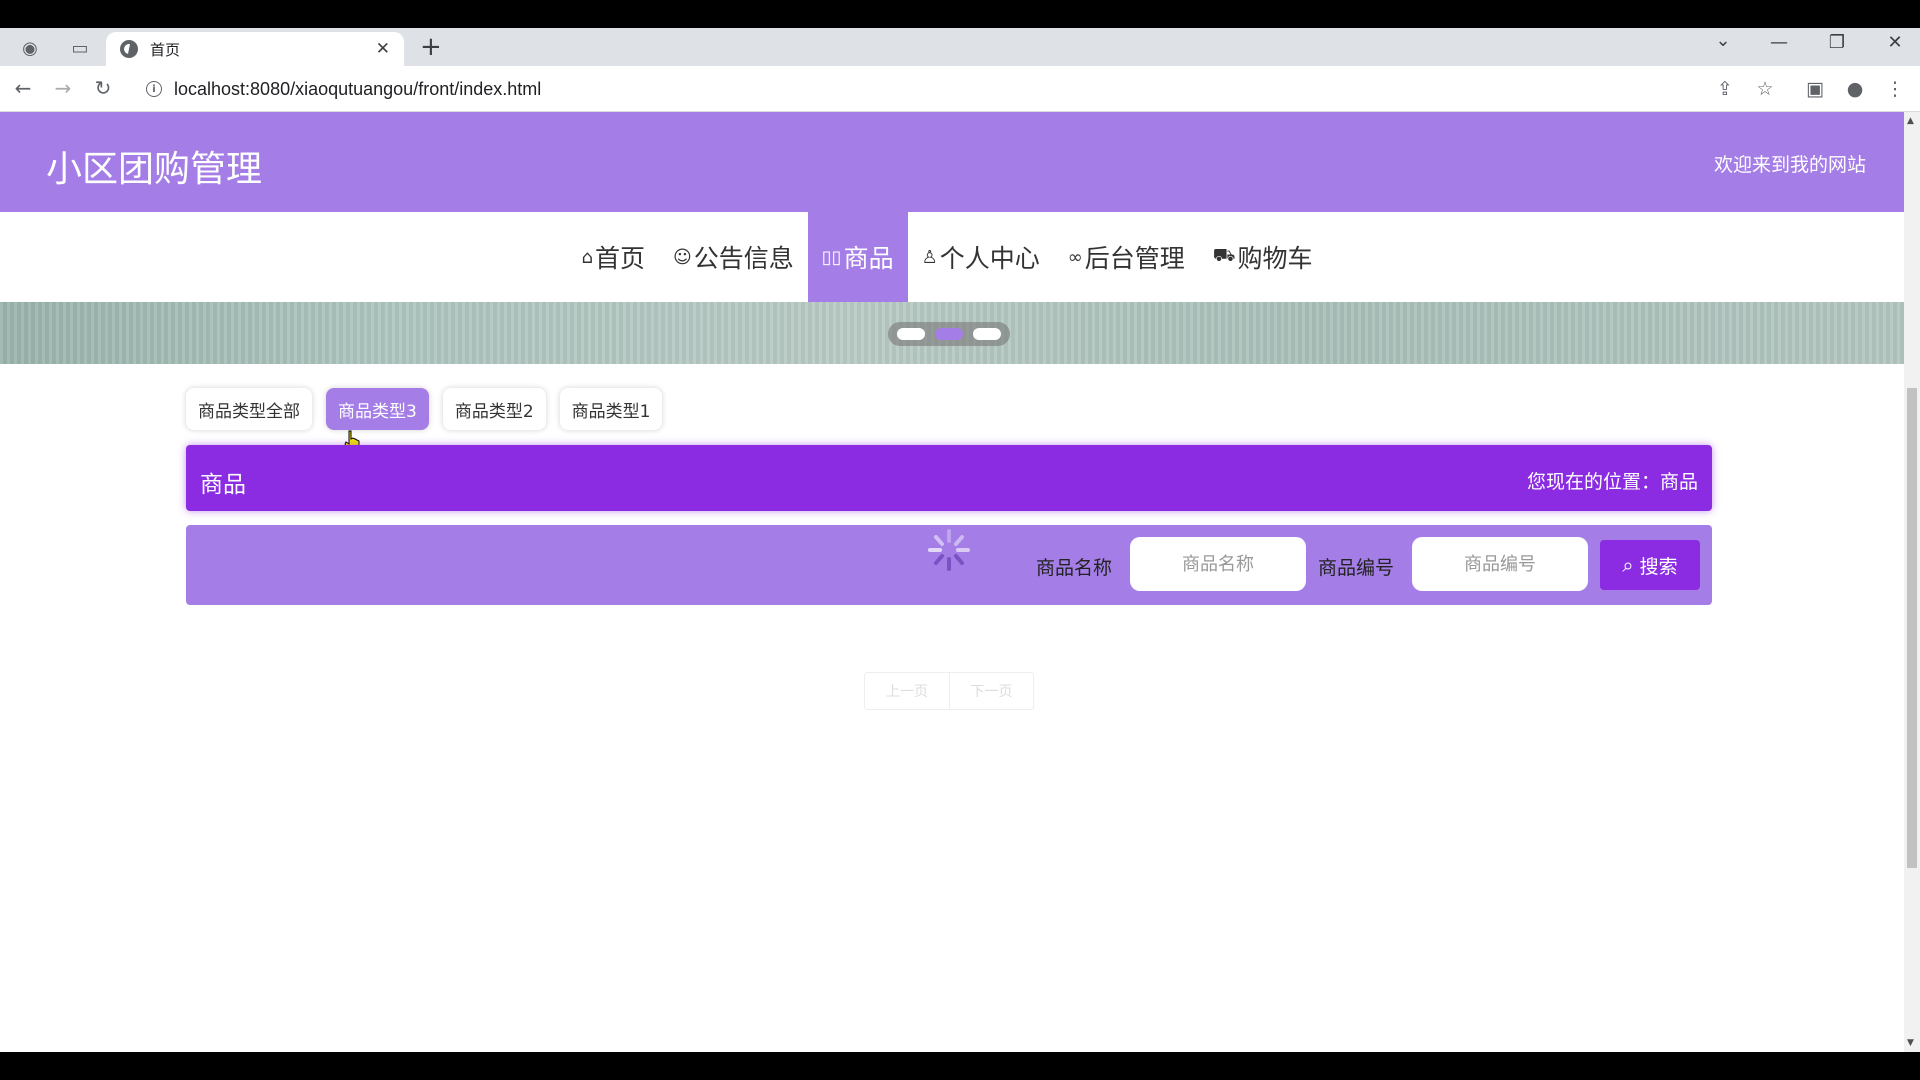  Describe the element at coordinates (377, 409) in the screenshot. I see `type-tab-3: 商品类型3` at that location.